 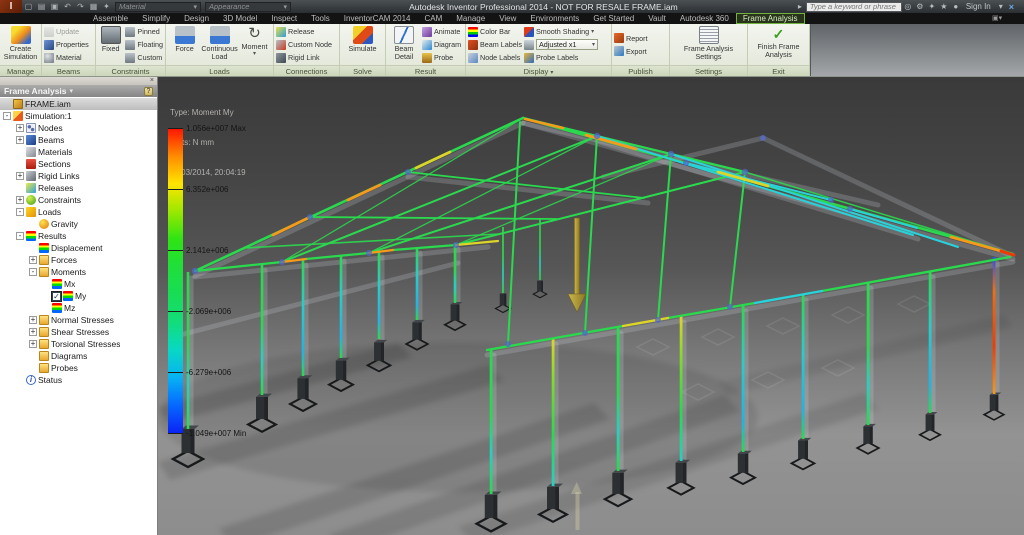 I want to click on update-button: Update, so click(x=66, y=32).